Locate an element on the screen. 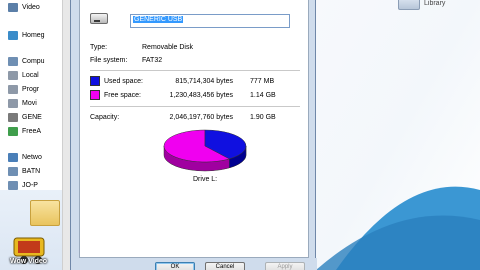 The height and width of the screenshot is (270, 480). used-space-label: Used space: is located at coordinates (123, 81).